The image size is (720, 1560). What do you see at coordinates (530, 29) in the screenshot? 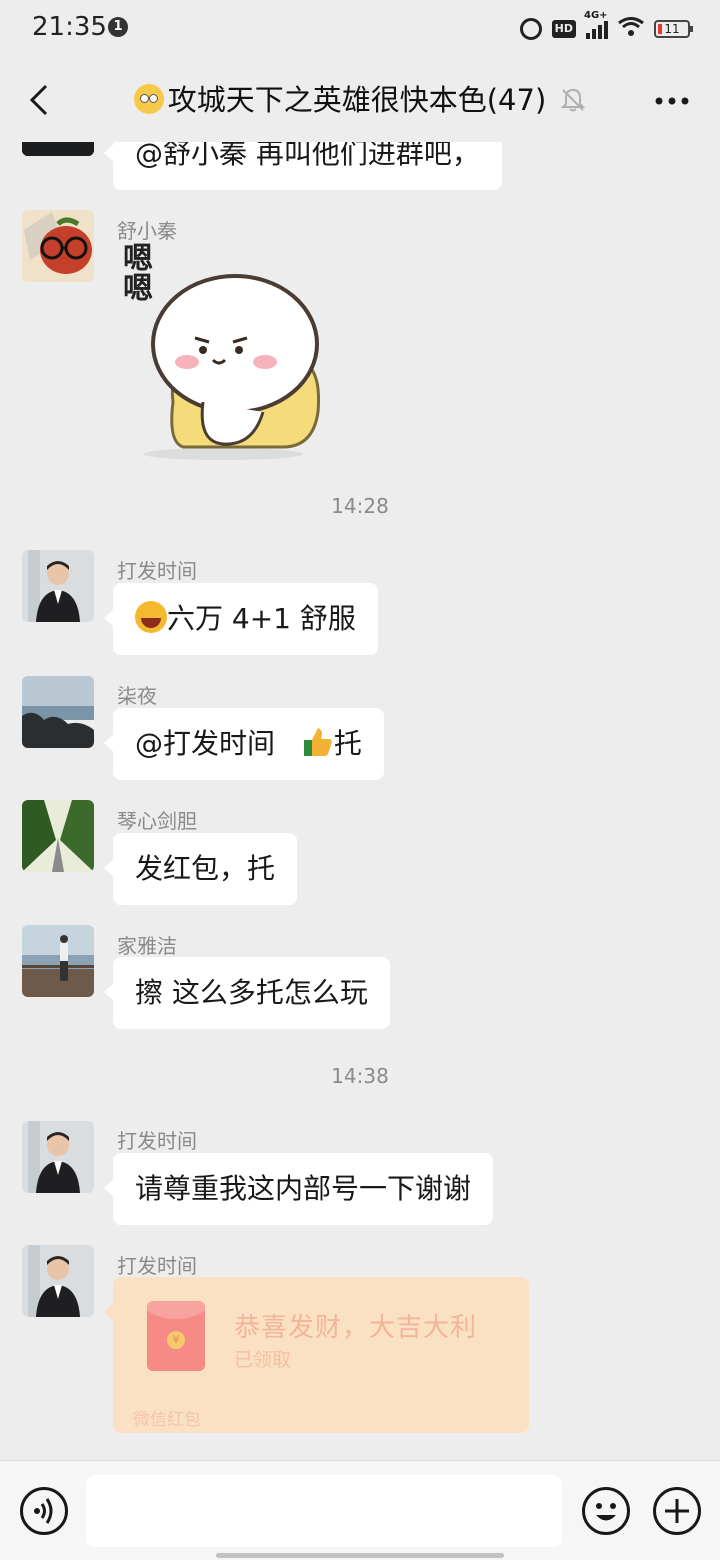
I see `alarm-icon` at bounding box center [530, 29].